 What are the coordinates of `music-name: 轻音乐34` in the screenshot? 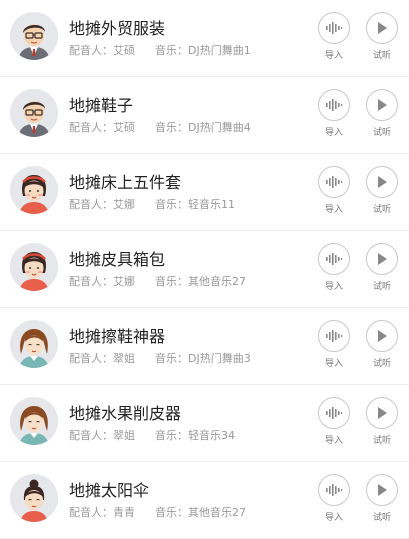 It's located at (211, 435).